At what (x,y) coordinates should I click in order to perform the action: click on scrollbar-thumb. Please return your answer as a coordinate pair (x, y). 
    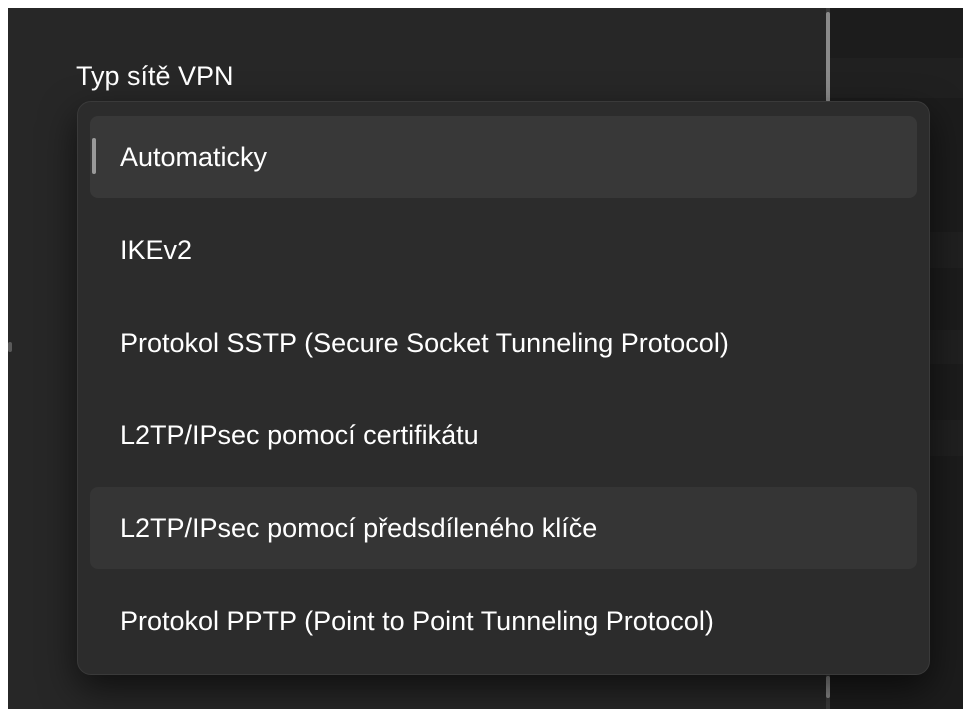
    Looking at the image, I should click on (828, 57).